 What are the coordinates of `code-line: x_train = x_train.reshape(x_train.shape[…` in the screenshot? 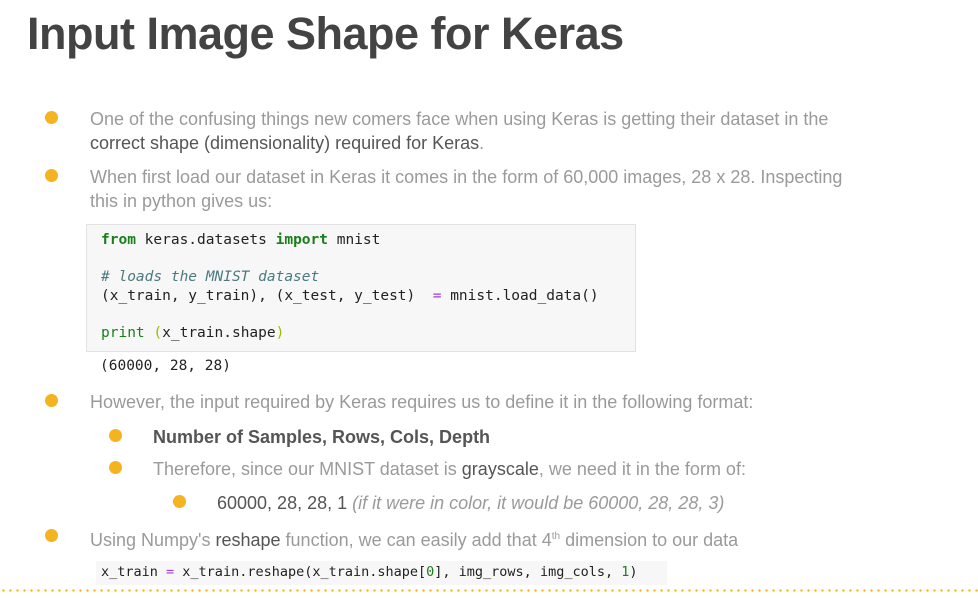 It's located at (369, 572).